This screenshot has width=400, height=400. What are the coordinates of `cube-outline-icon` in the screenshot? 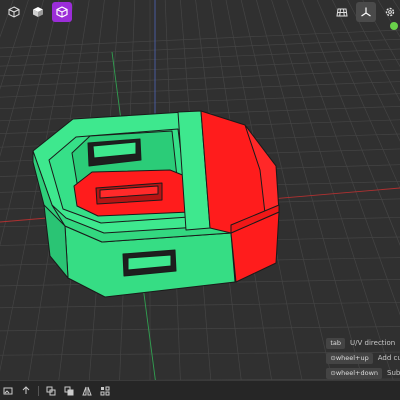 It's located at (14, 12).